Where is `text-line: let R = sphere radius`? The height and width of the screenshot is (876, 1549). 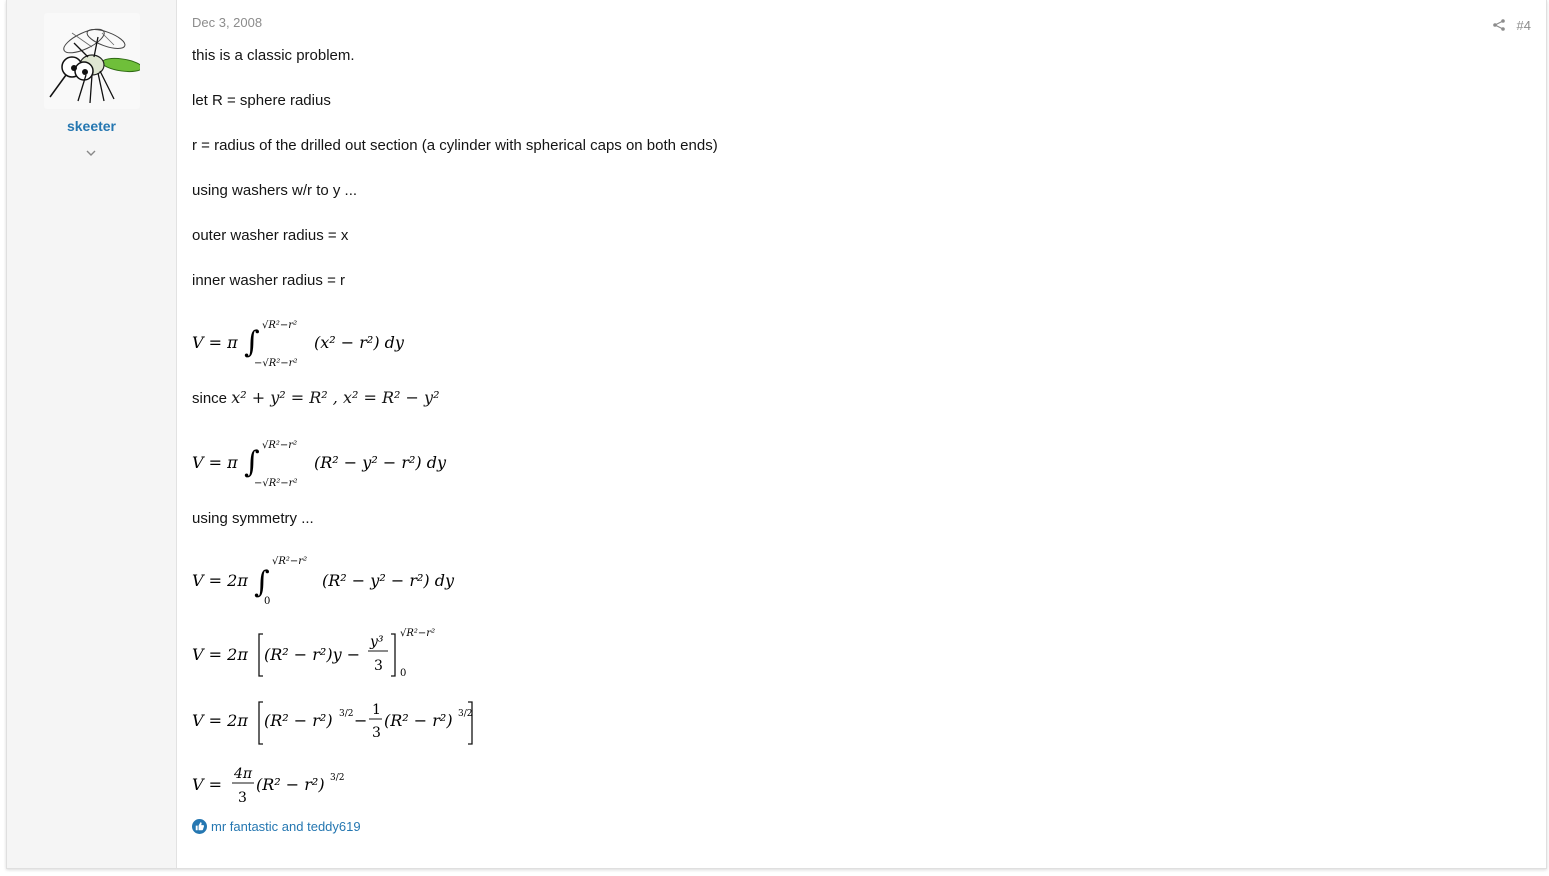 text-line: let R = sphere radius is located at coordinates (261, 100).